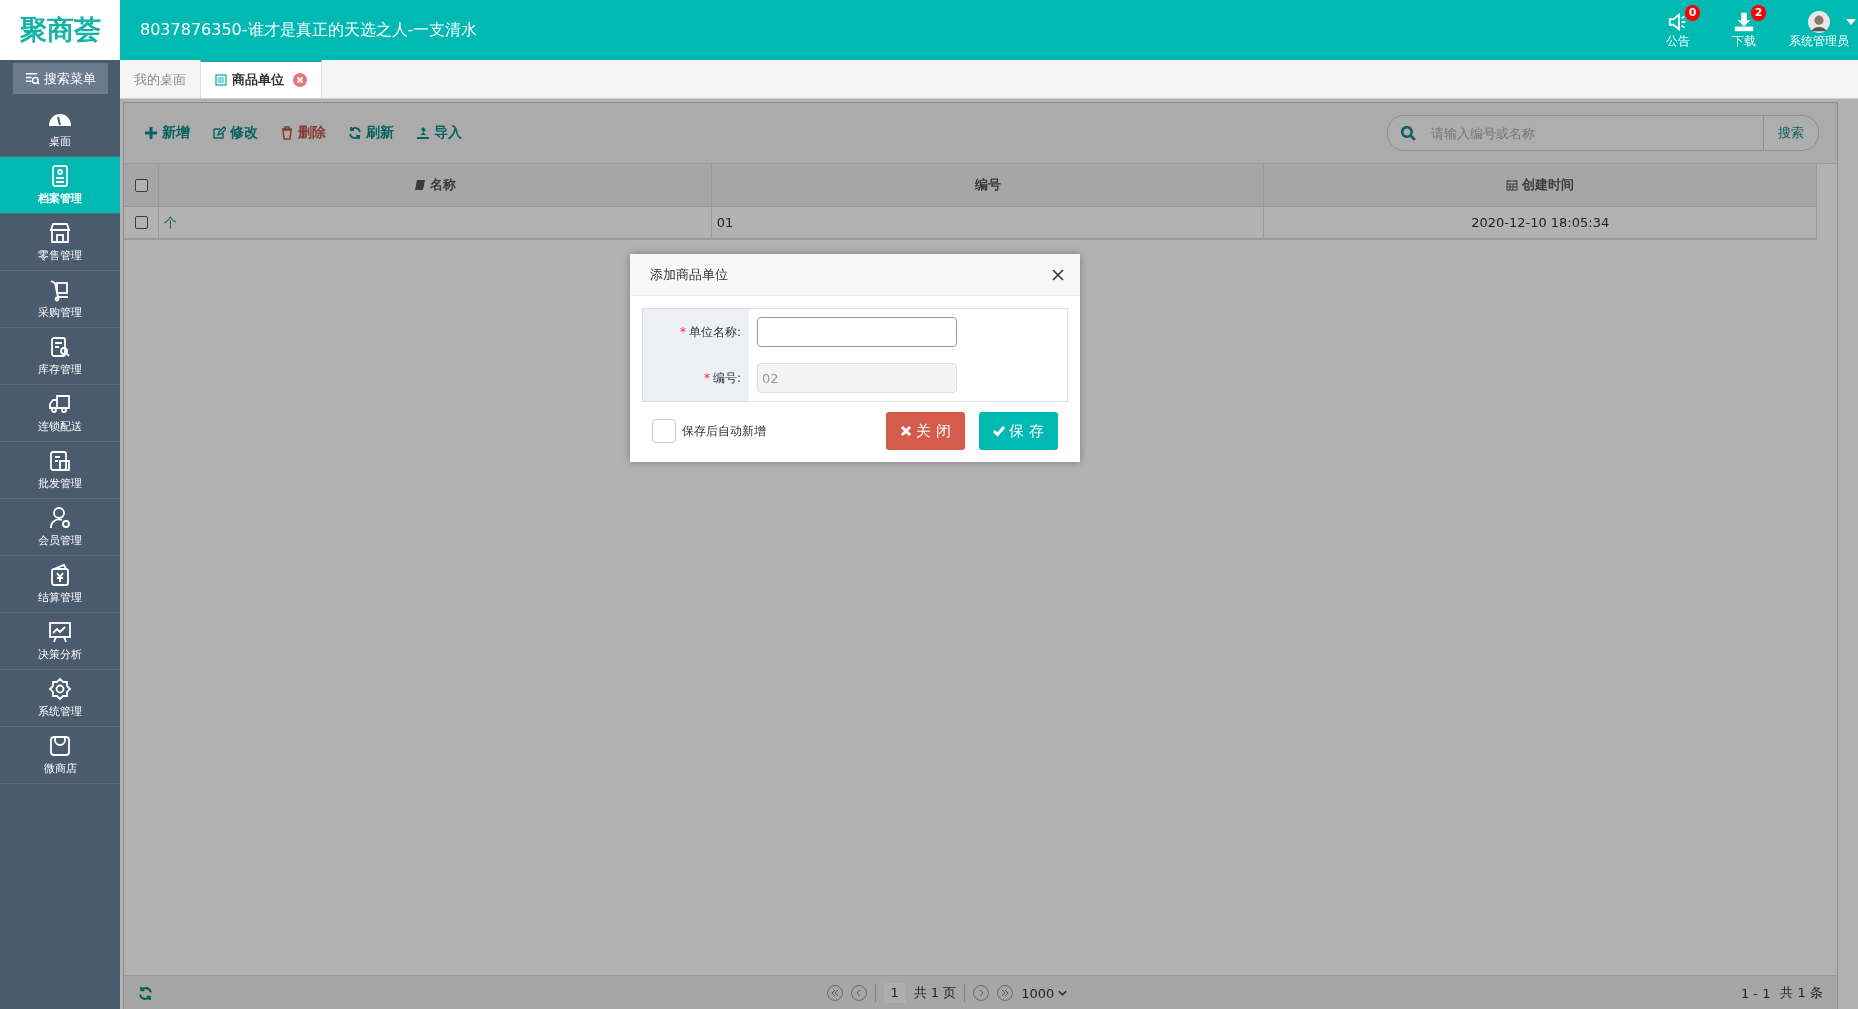 The image size is (1858, 1009). Describe the element at coordinates (1540, 222) in the screenshot. I see `table-cell: 2020-12-10 18:05:34` at that location.